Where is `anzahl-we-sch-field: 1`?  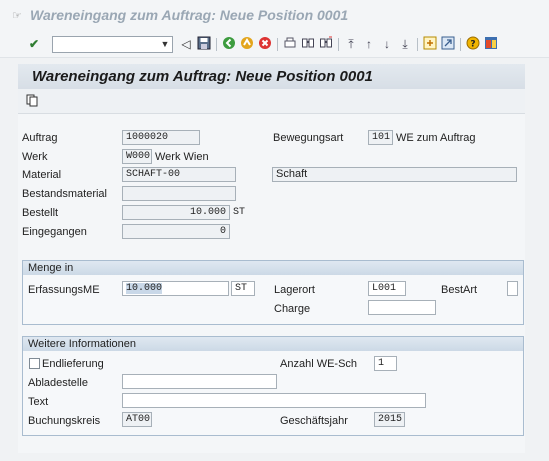
anzahl-we-sch-field: 1 is located at coordinates (385, 363).